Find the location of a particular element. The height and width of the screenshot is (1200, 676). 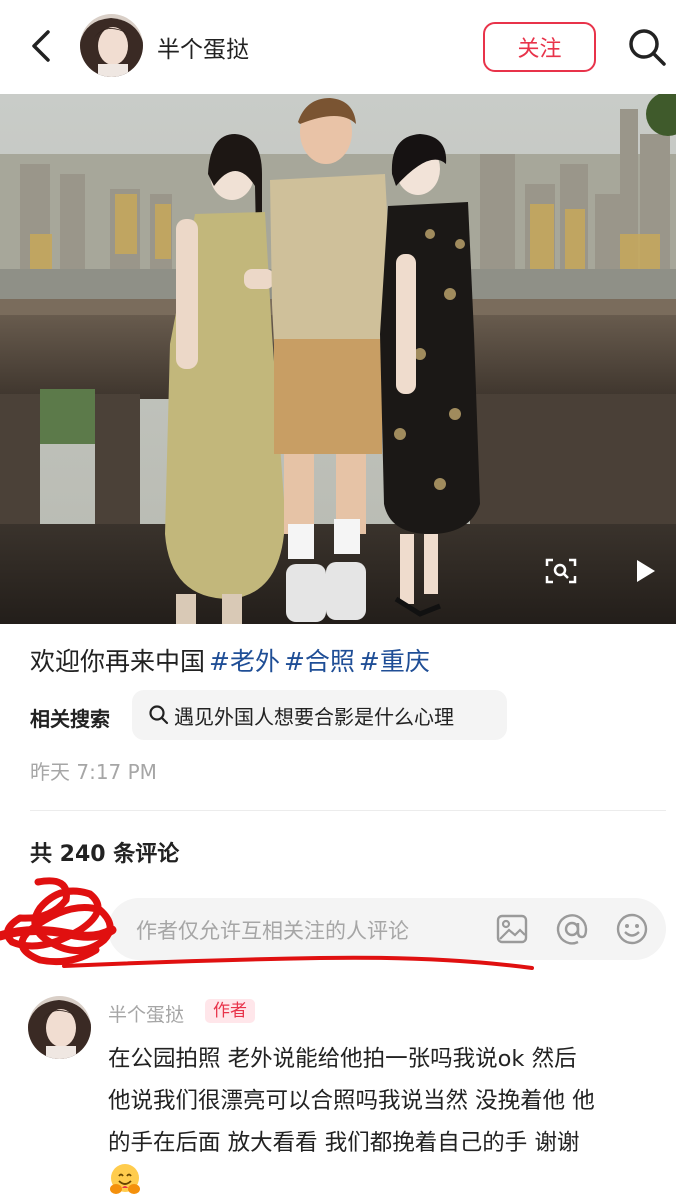

caption-text: 欢迎你再来中国 is located at coordinates (118, 661).